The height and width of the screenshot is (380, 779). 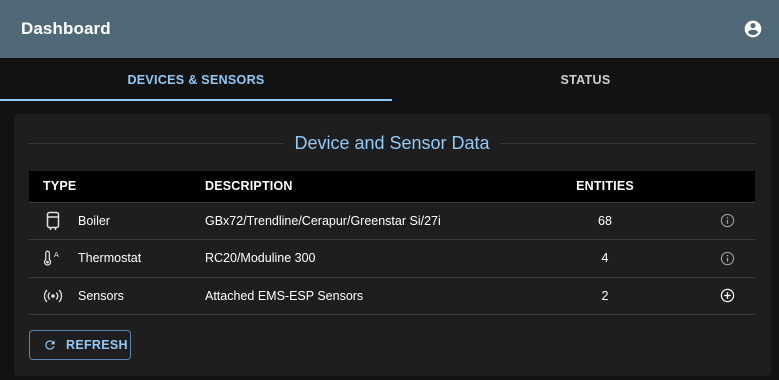 I want to click on header-entities: ENTITIES, so click(x=605, y=186).